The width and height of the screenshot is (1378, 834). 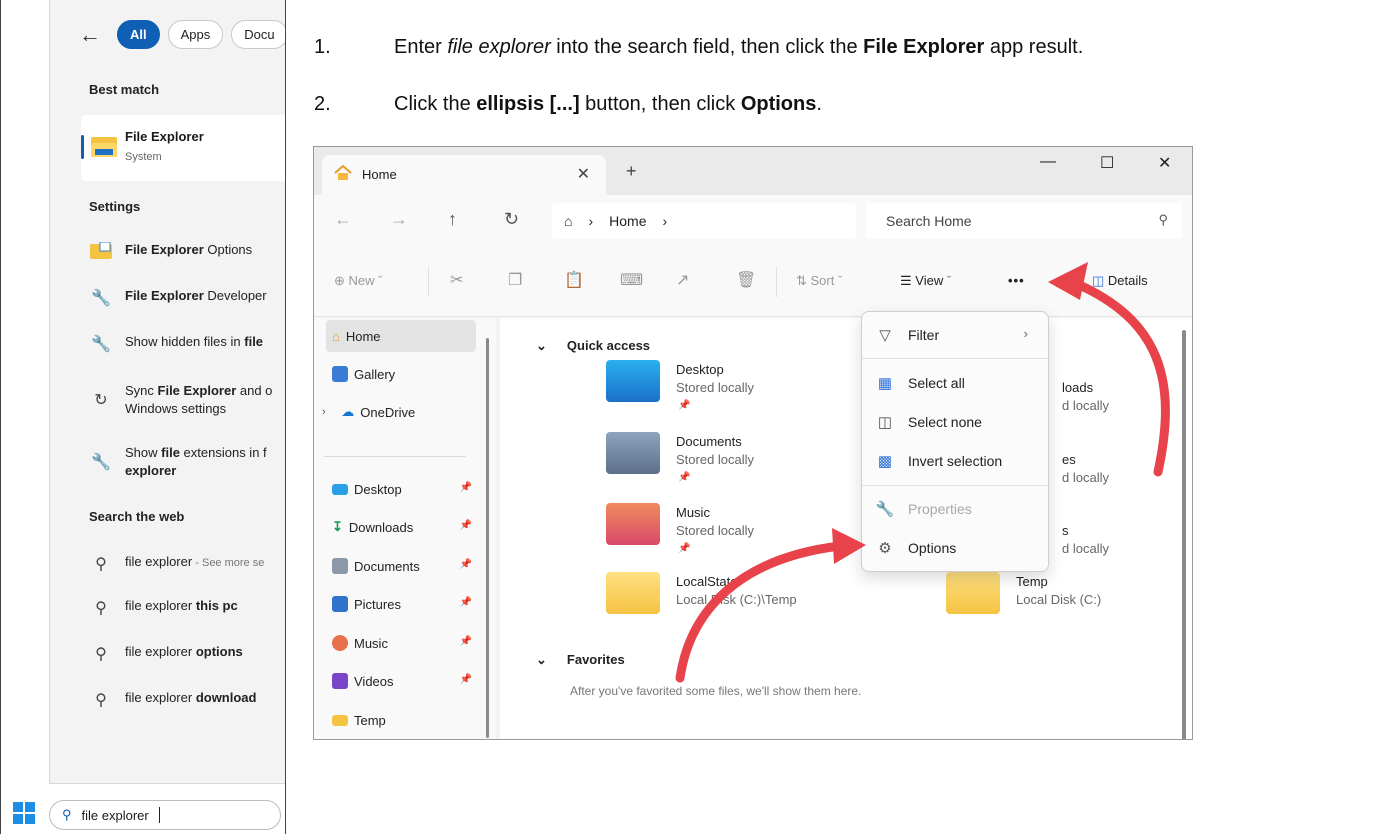 What do you see at coordinates (956, 461) in the screenshot?
I see `menu-item-invert-selection: ▩ Invert selection` at bounding box center [956, 461].